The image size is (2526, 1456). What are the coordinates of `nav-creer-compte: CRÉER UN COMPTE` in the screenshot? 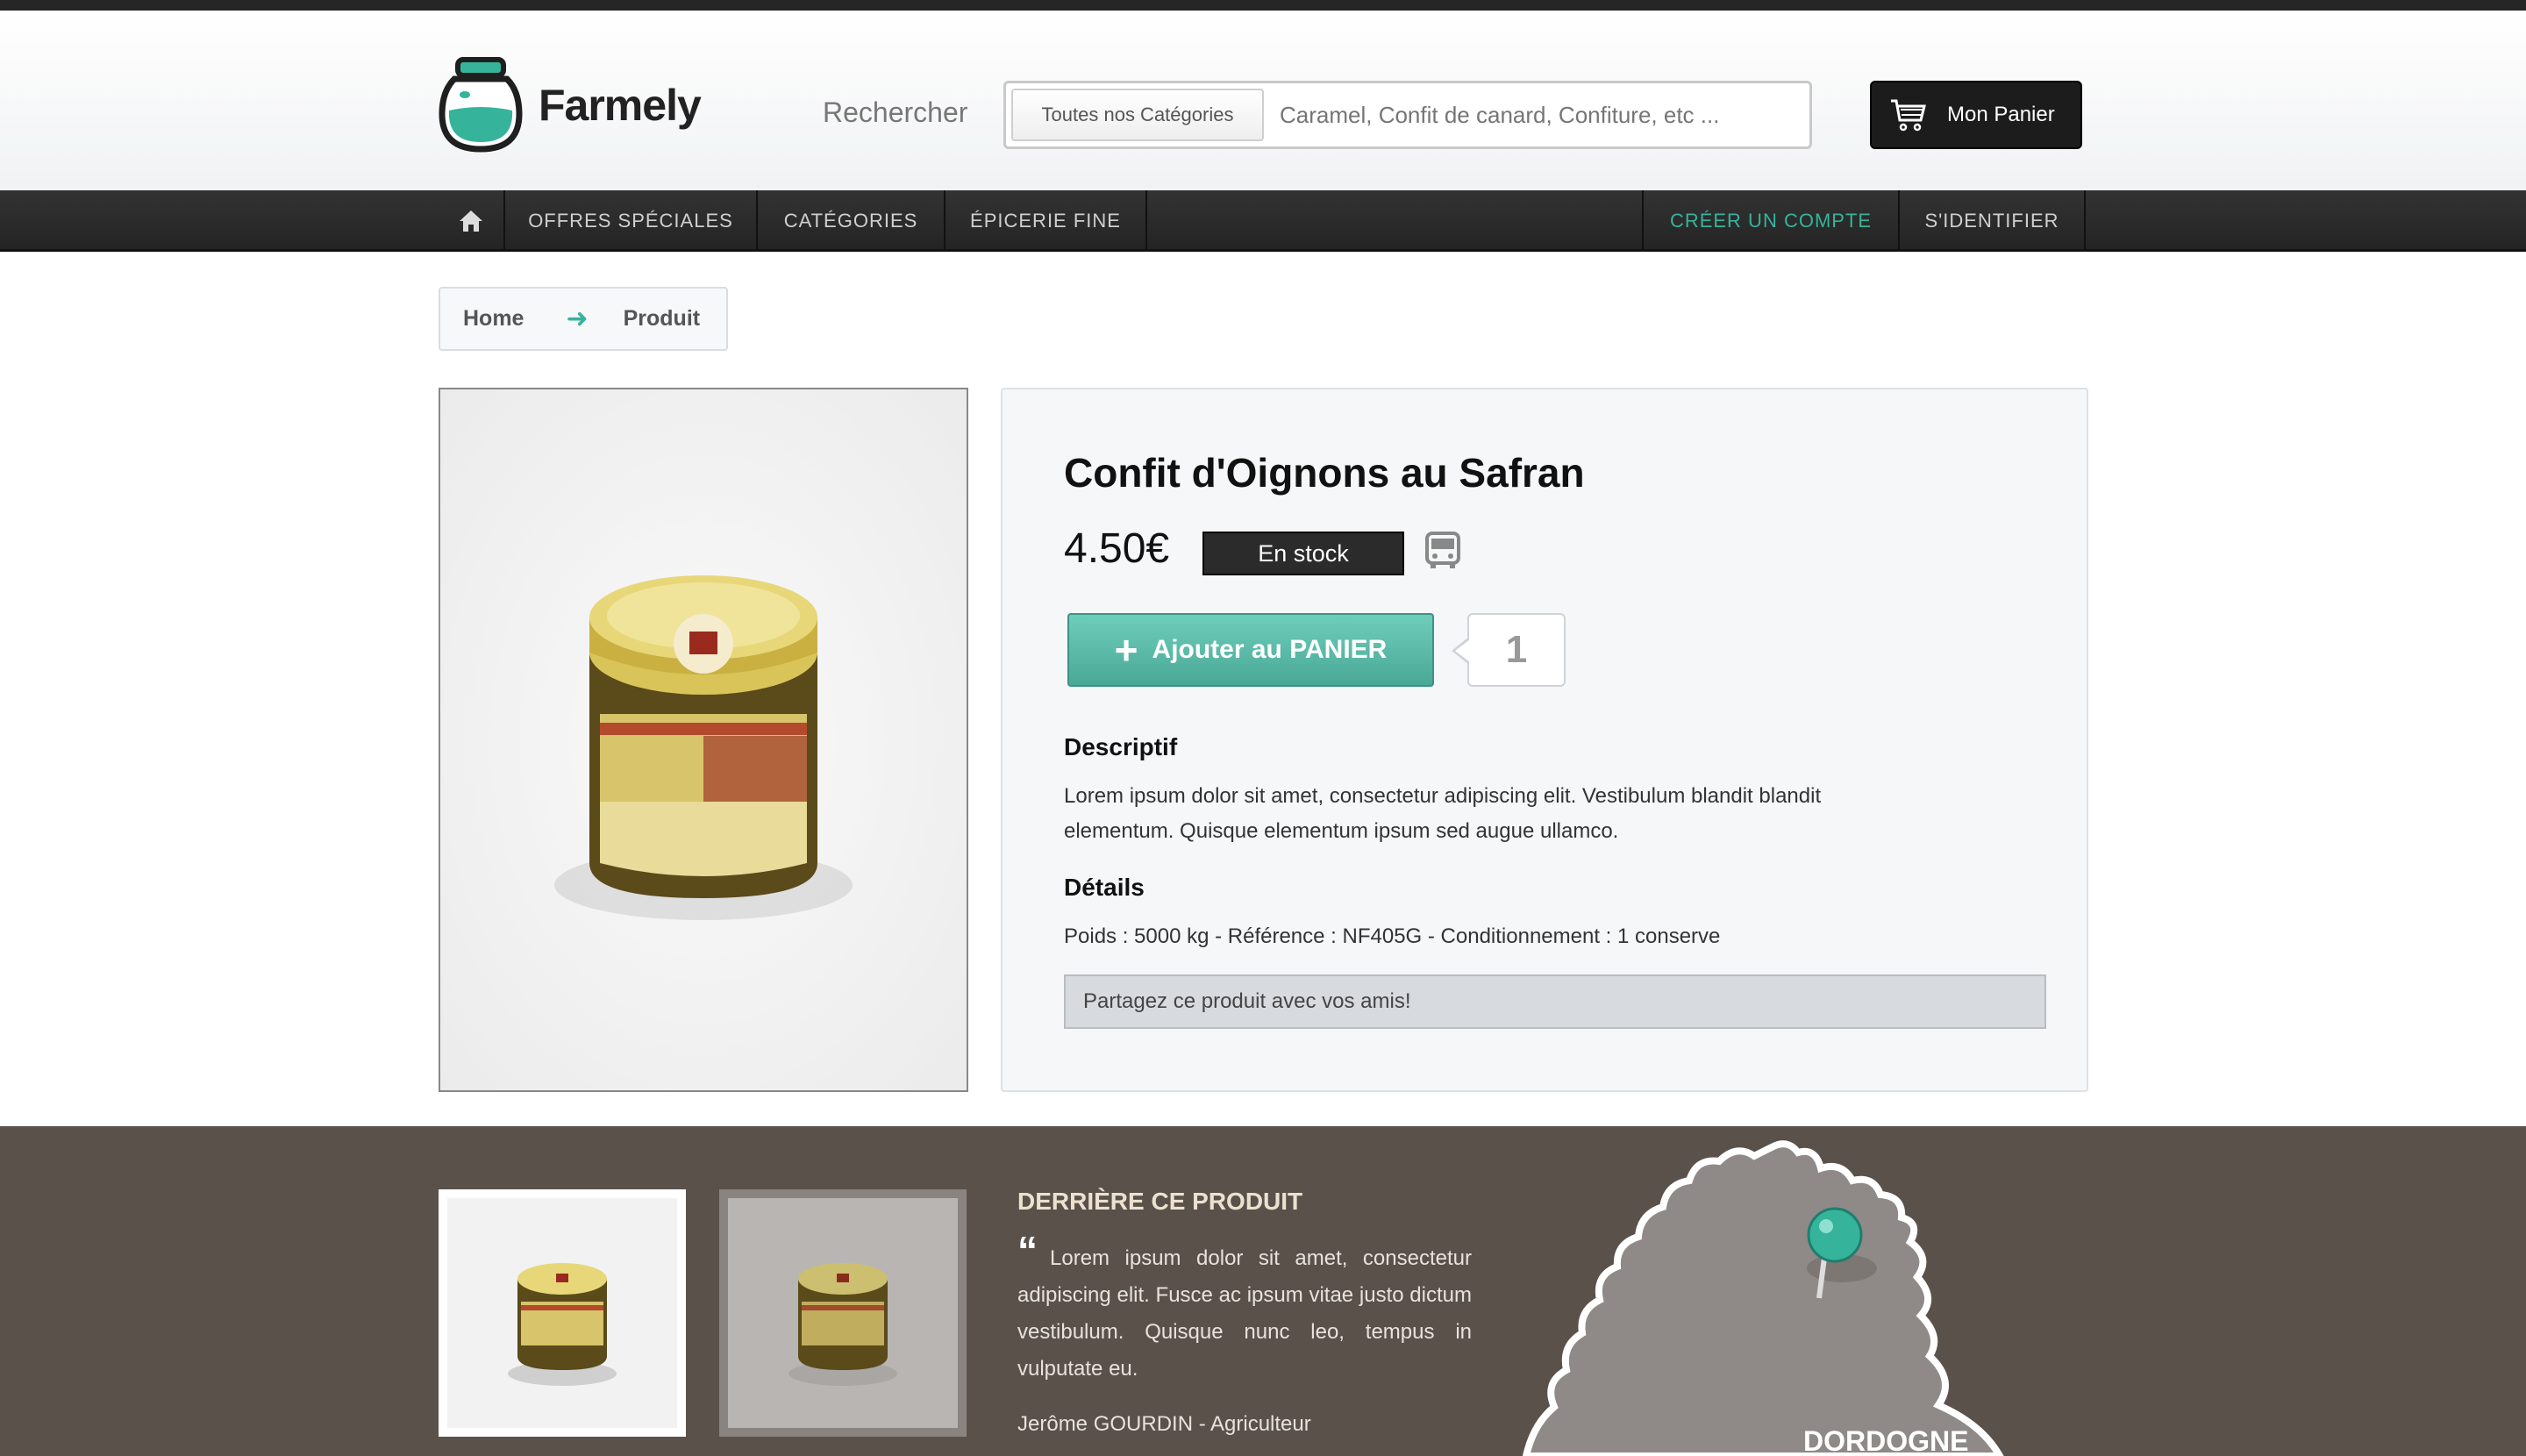 It's located at (1770, 221).